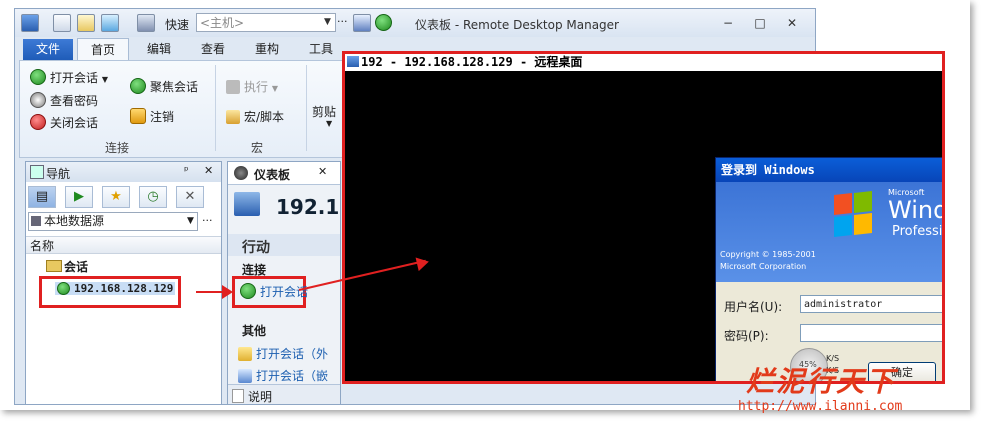  What do you see at coordinates (164, 86) in the screenshot?
I see `focus-session-button: 聚焦会话` at bounding box center [164, 86].